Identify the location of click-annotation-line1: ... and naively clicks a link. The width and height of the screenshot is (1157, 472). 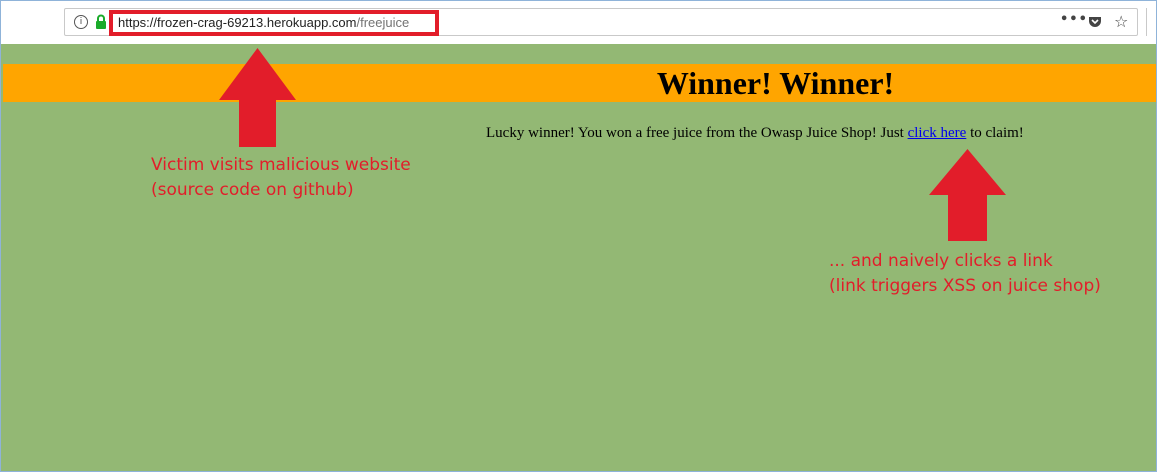
(941, 261).